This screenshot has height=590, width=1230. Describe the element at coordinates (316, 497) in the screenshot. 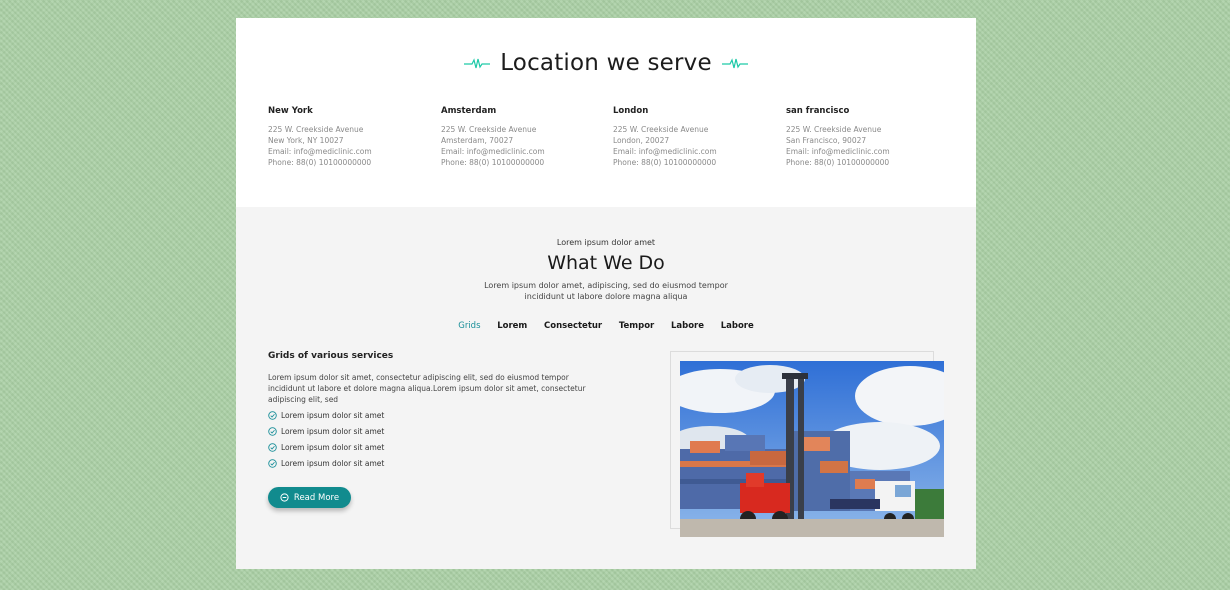

I see `read-more-label: Read More` at that location.